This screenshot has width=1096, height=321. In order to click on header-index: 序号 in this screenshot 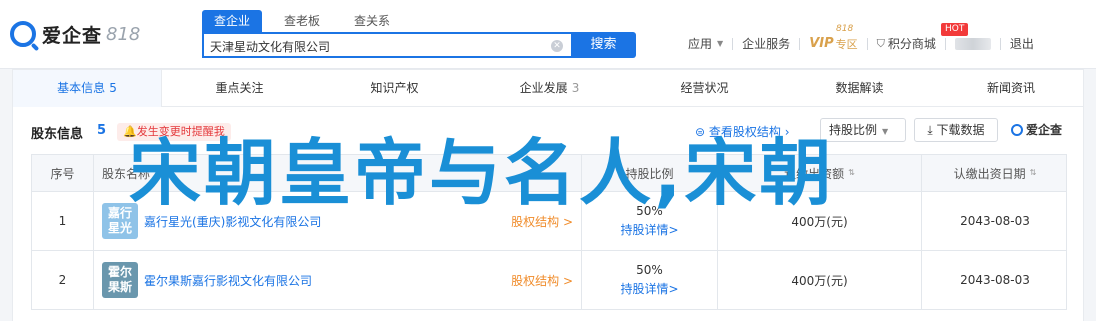, I will do `click(63, 173)`.